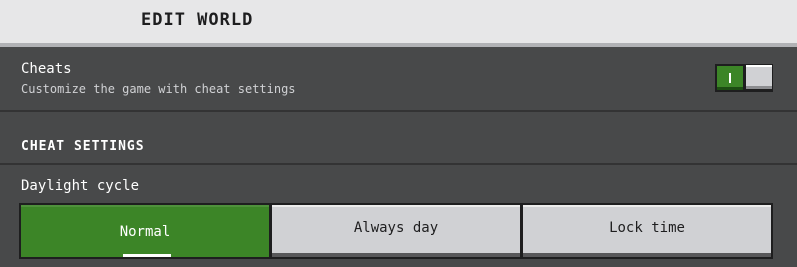 The height and width of the screenshot is (267, 797). I want to click on cheats-toggle, so click(744, 78).